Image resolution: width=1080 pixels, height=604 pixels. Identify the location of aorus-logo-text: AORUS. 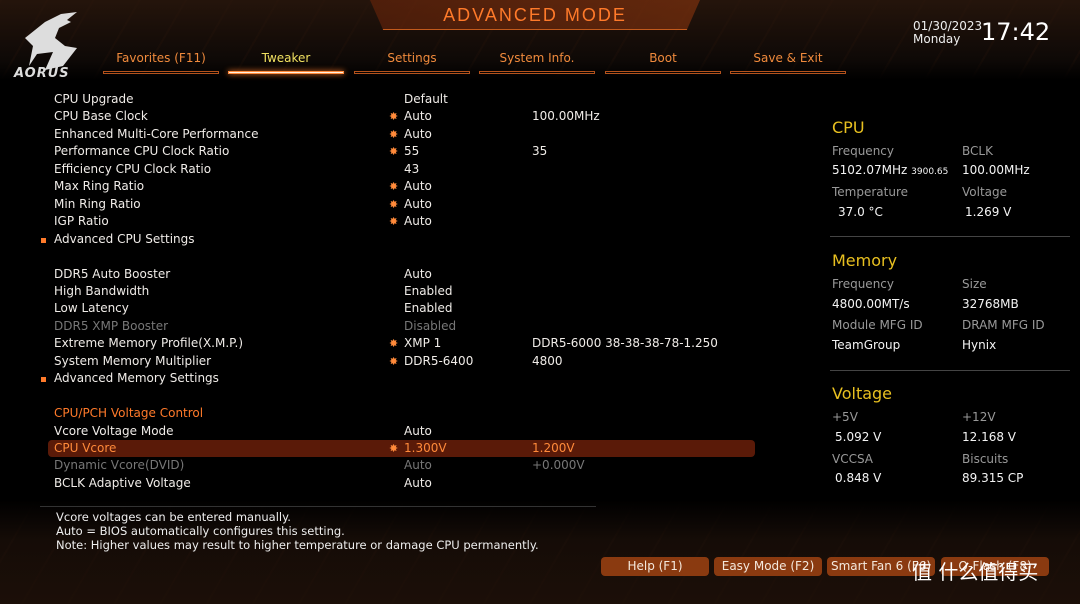
(42, 73).